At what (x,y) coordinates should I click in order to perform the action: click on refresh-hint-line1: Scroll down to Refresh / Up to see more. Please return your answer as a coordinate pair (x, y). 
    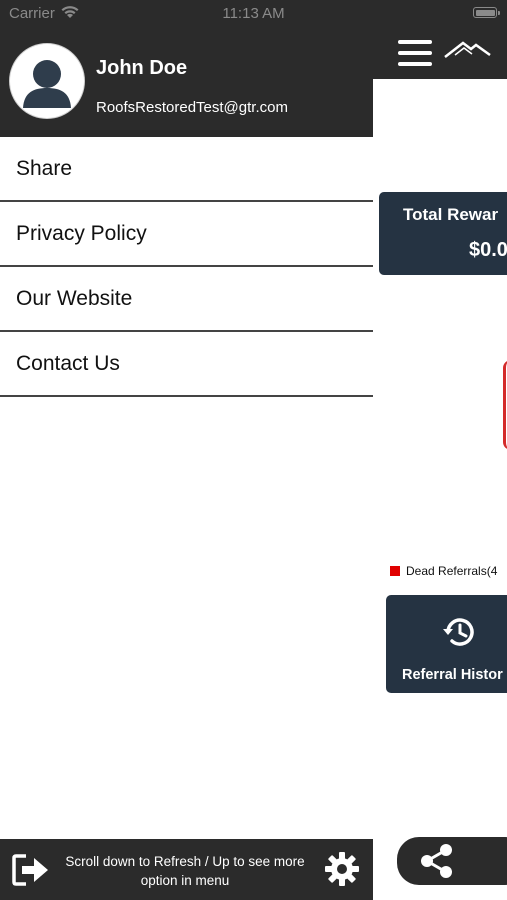
    Looking at the image, I should click on (185, 861).